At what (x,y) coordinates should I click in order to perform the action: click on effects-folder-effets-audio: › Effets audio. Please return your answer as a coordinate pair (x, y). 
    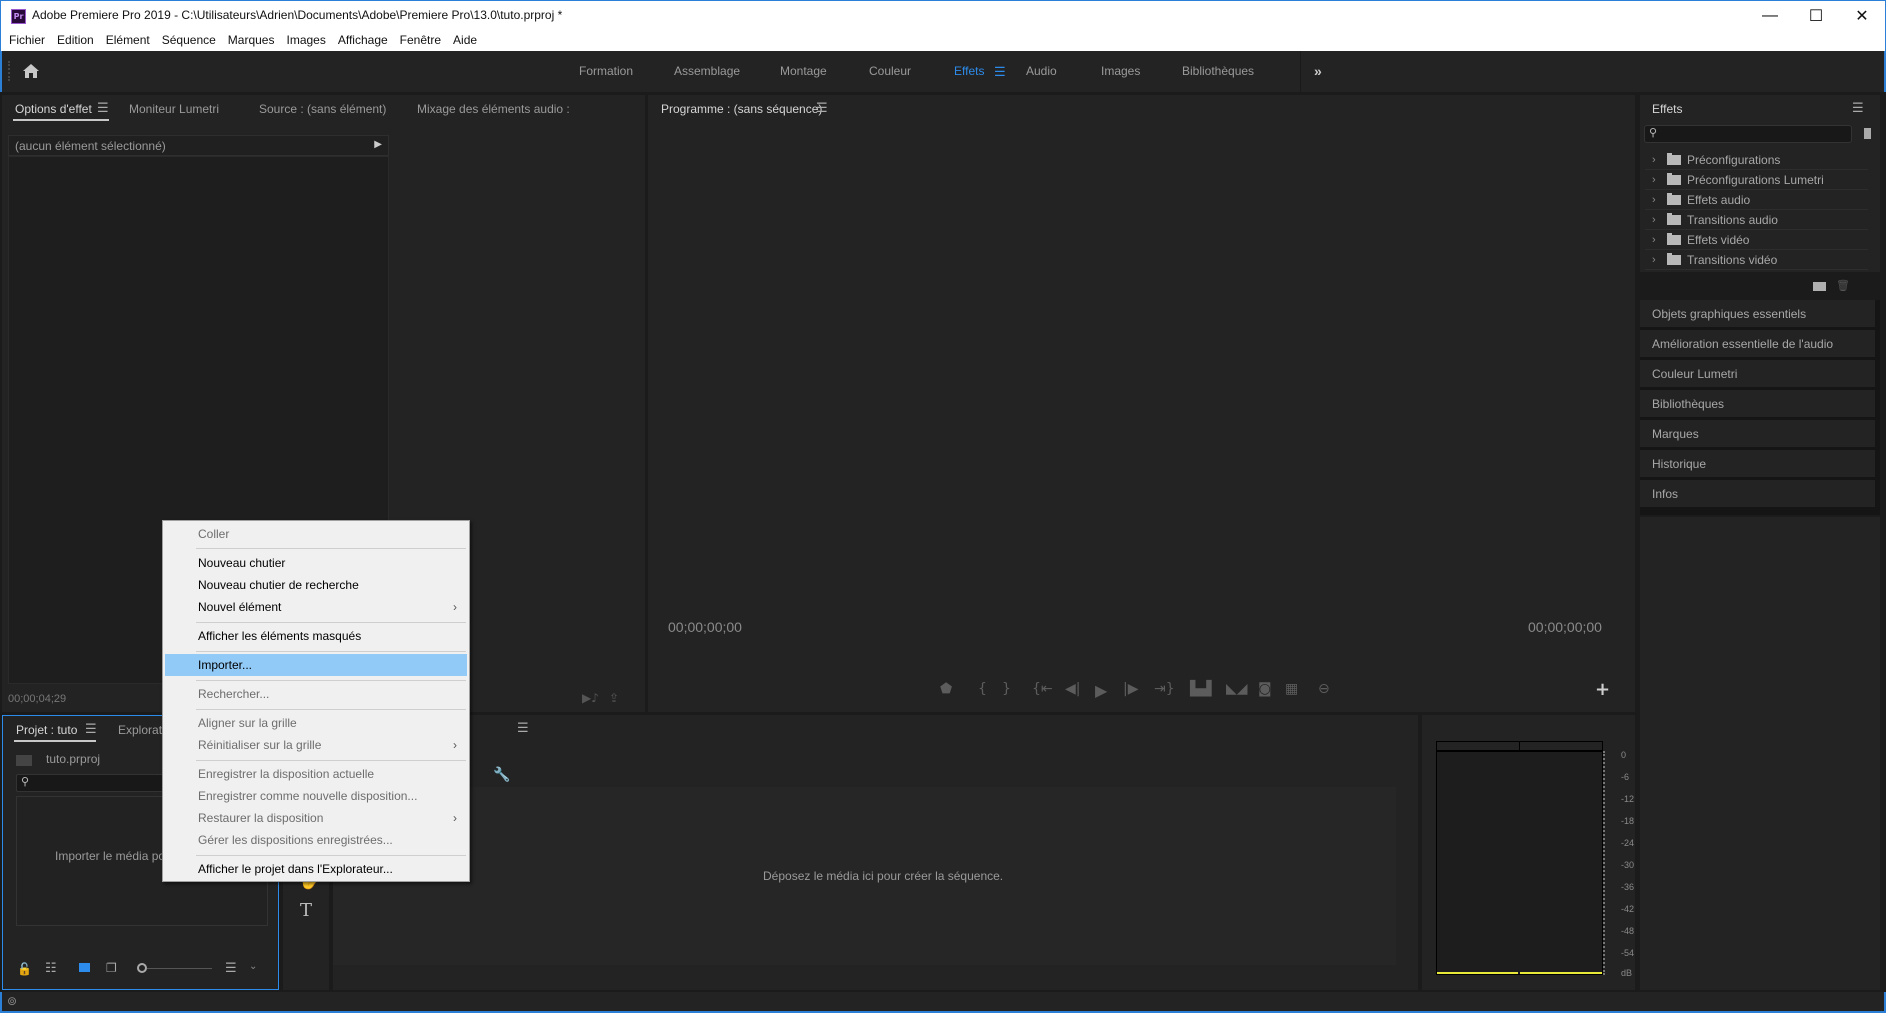
    Looking at the image, I should click on (1756, 200).